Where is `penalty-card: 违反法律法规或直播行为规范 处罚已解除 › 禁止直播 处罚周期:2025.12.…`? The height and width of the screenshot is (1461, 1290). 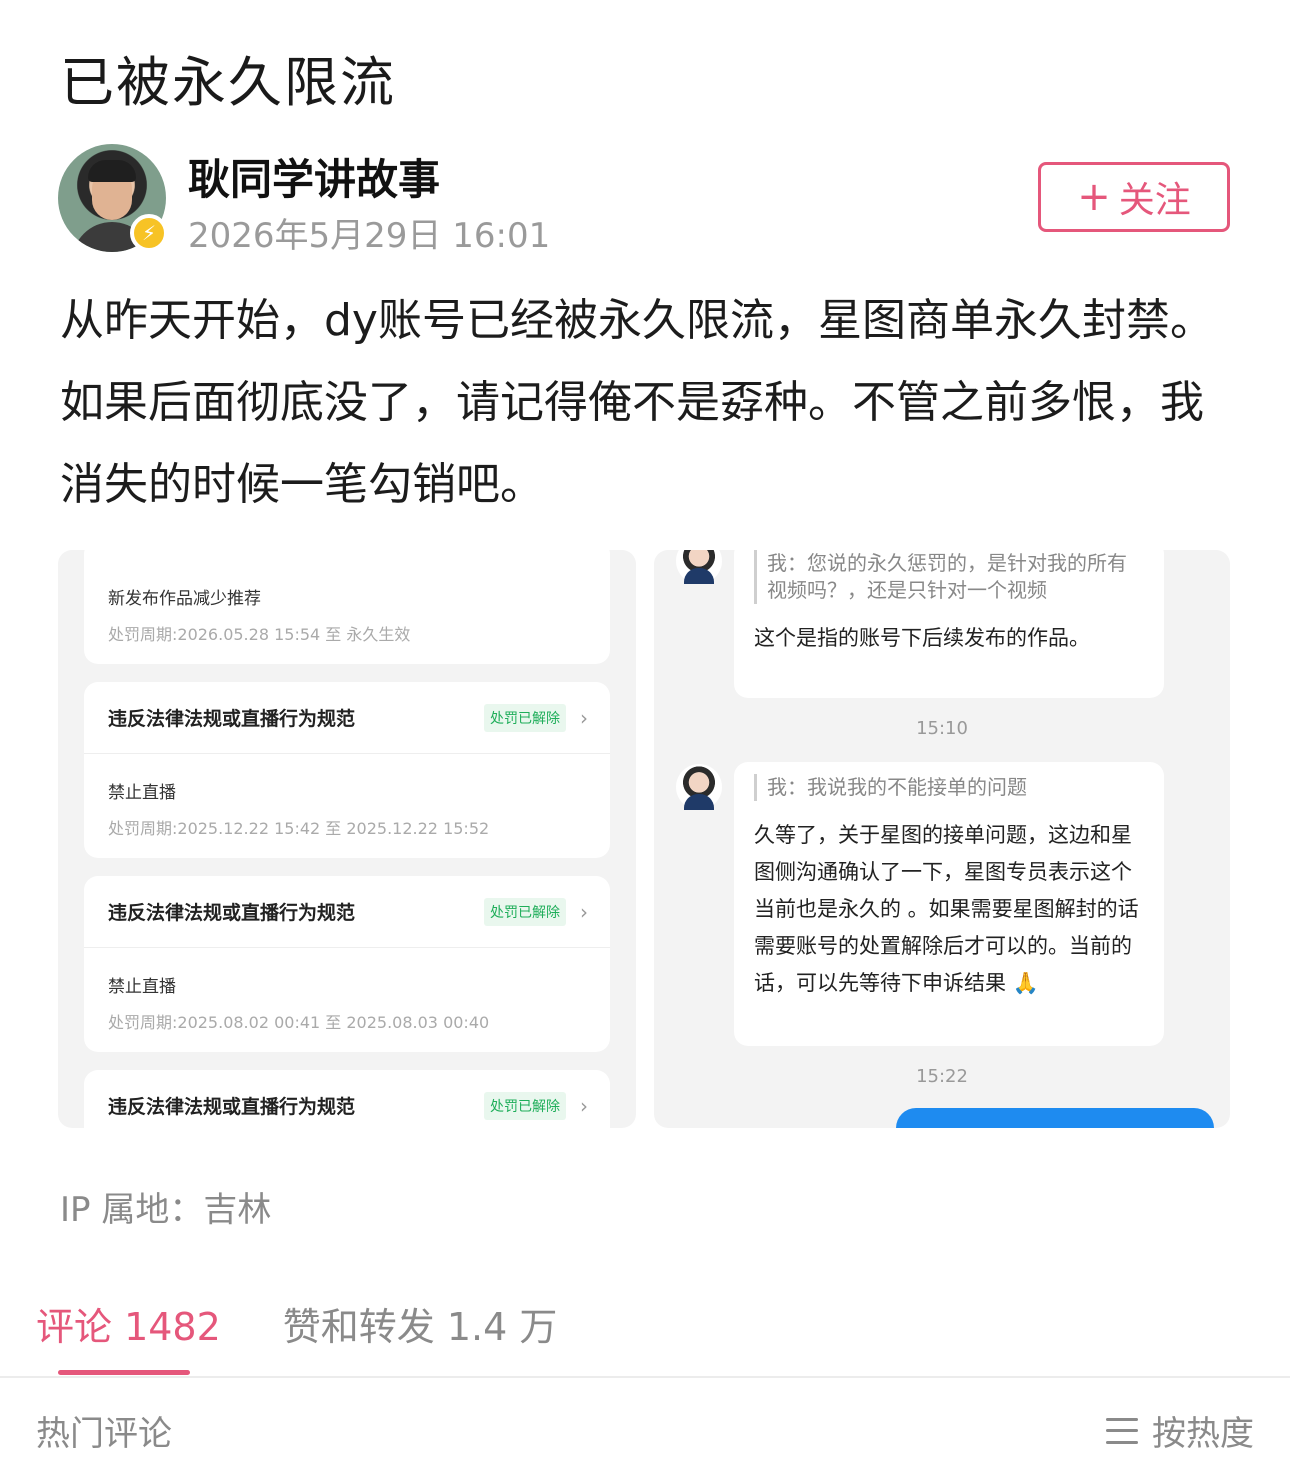
penalty-card: 违反法律法规或直播行为规范 处罚已解除 › 禁止直播 处罚周期:2025.12.… is located at coordinates (347, 770).